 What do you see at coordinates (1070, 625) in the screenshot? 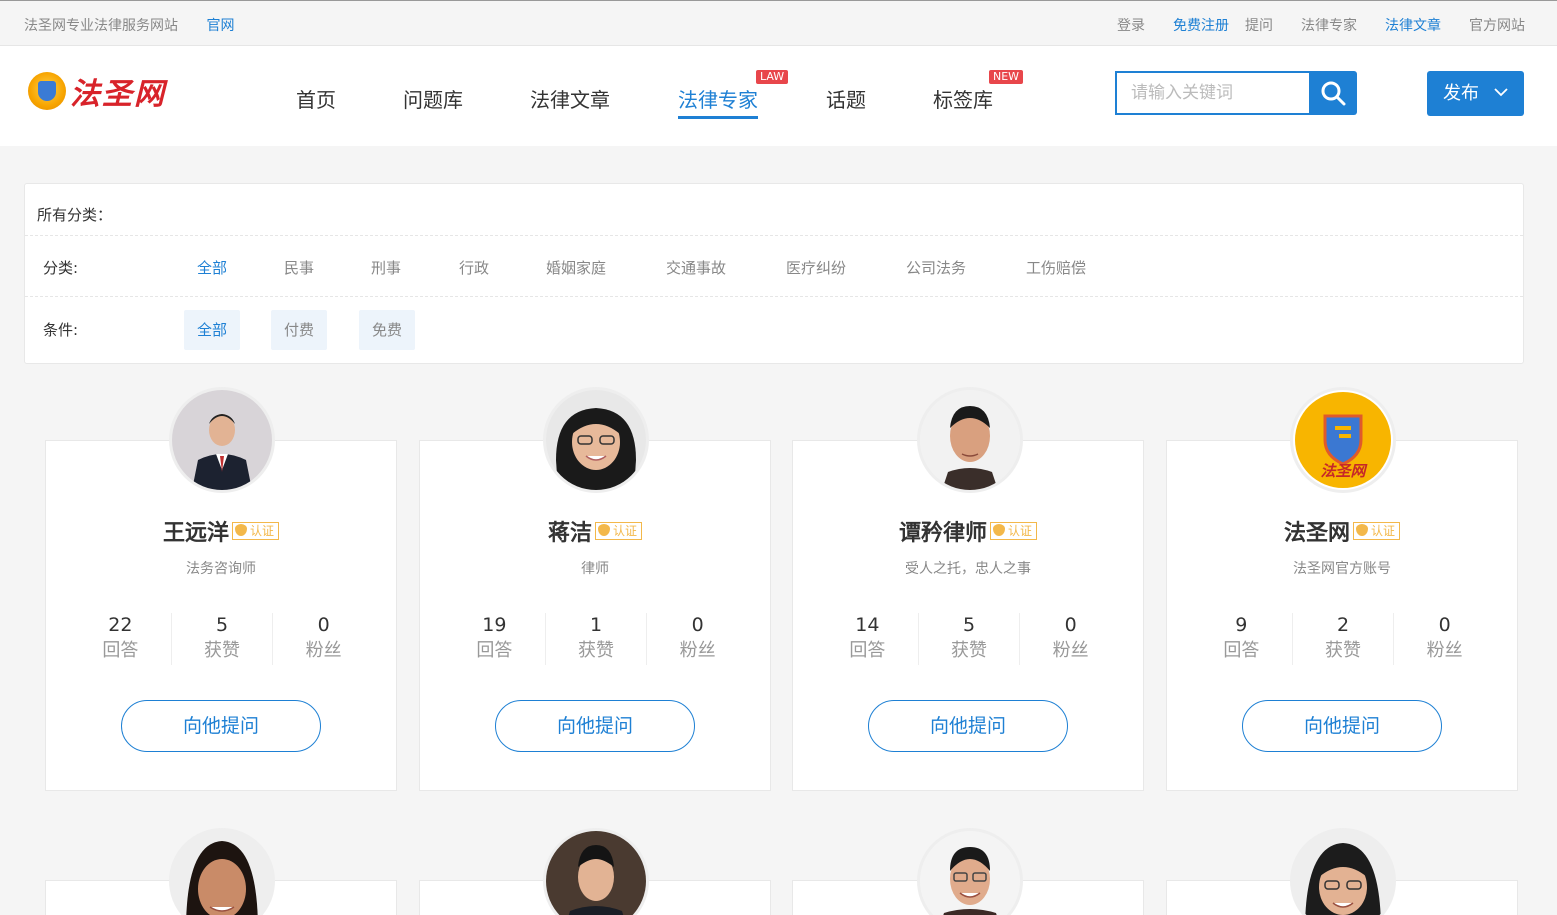
I see `fans-count: 0` at bounding box center [1070, 625].